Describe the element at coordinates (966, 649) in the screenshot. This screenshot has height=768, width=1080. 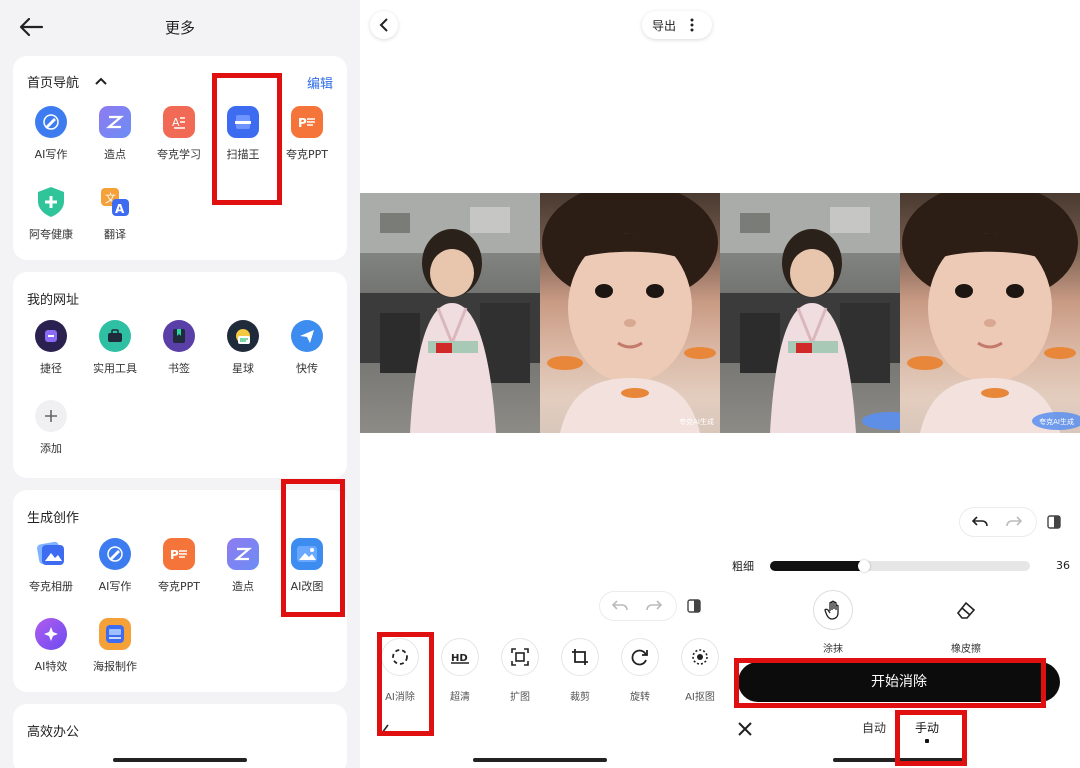
I see `mode-label: 橡皮擦` at that location.